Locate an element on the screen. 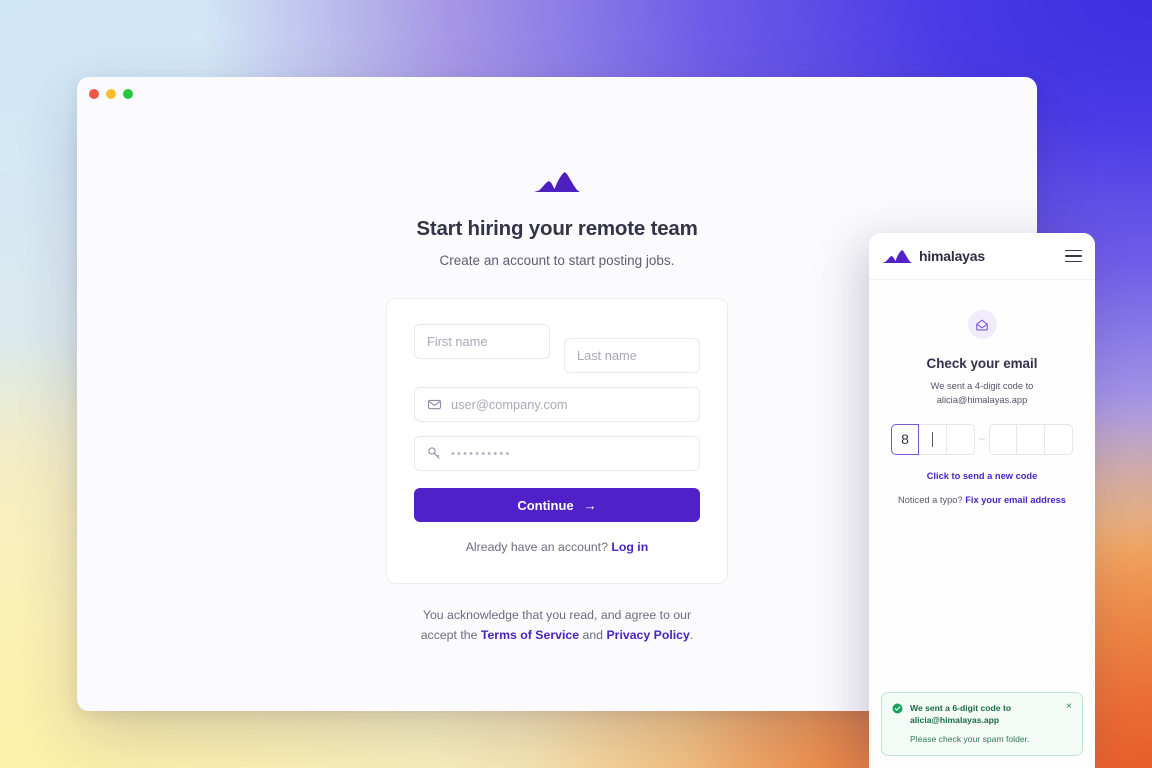  hamburger-menu-icon is located at coordinates (1073, 256).